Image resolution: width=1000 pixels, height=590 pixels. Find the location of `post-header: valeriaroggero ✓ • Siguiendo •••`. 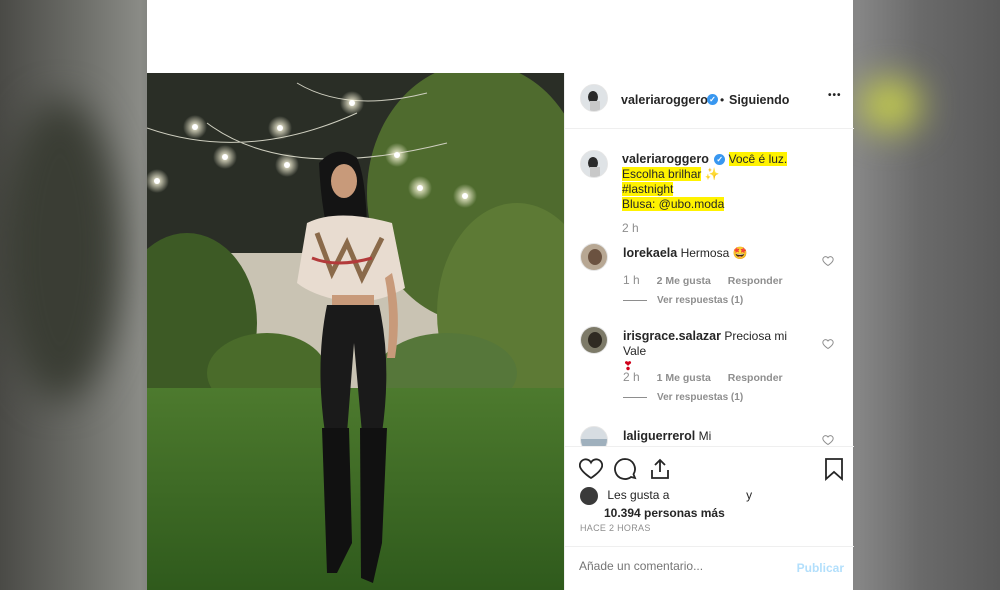

post-header: valeriaroggero ✓ • Siguiendo ••• is located at coordinates (709, 101).